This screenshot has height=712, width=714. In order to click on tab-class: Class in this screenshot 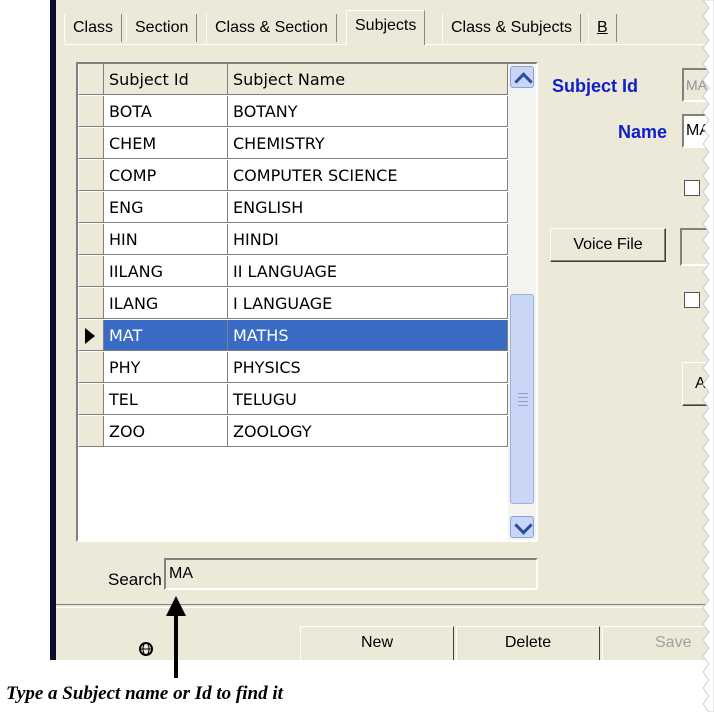, I will do `click(93, 28)`.